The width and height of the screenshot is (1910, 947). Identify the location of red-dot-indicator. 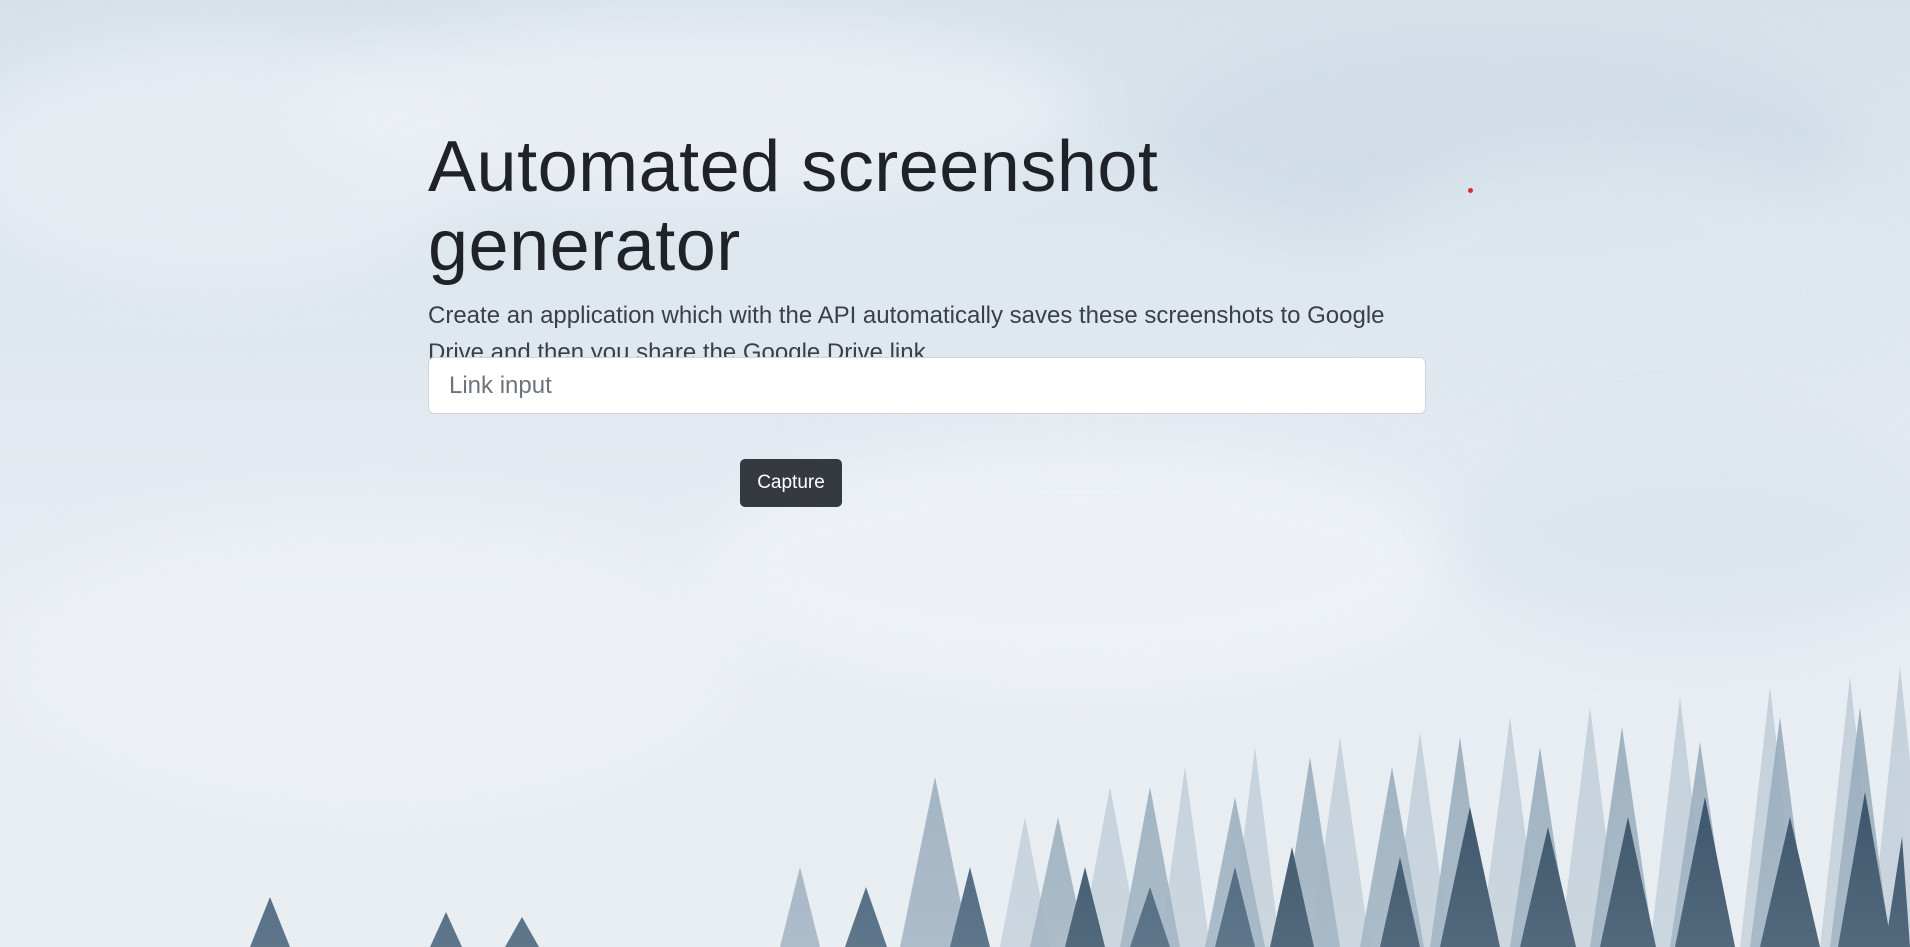
(1470, 190).